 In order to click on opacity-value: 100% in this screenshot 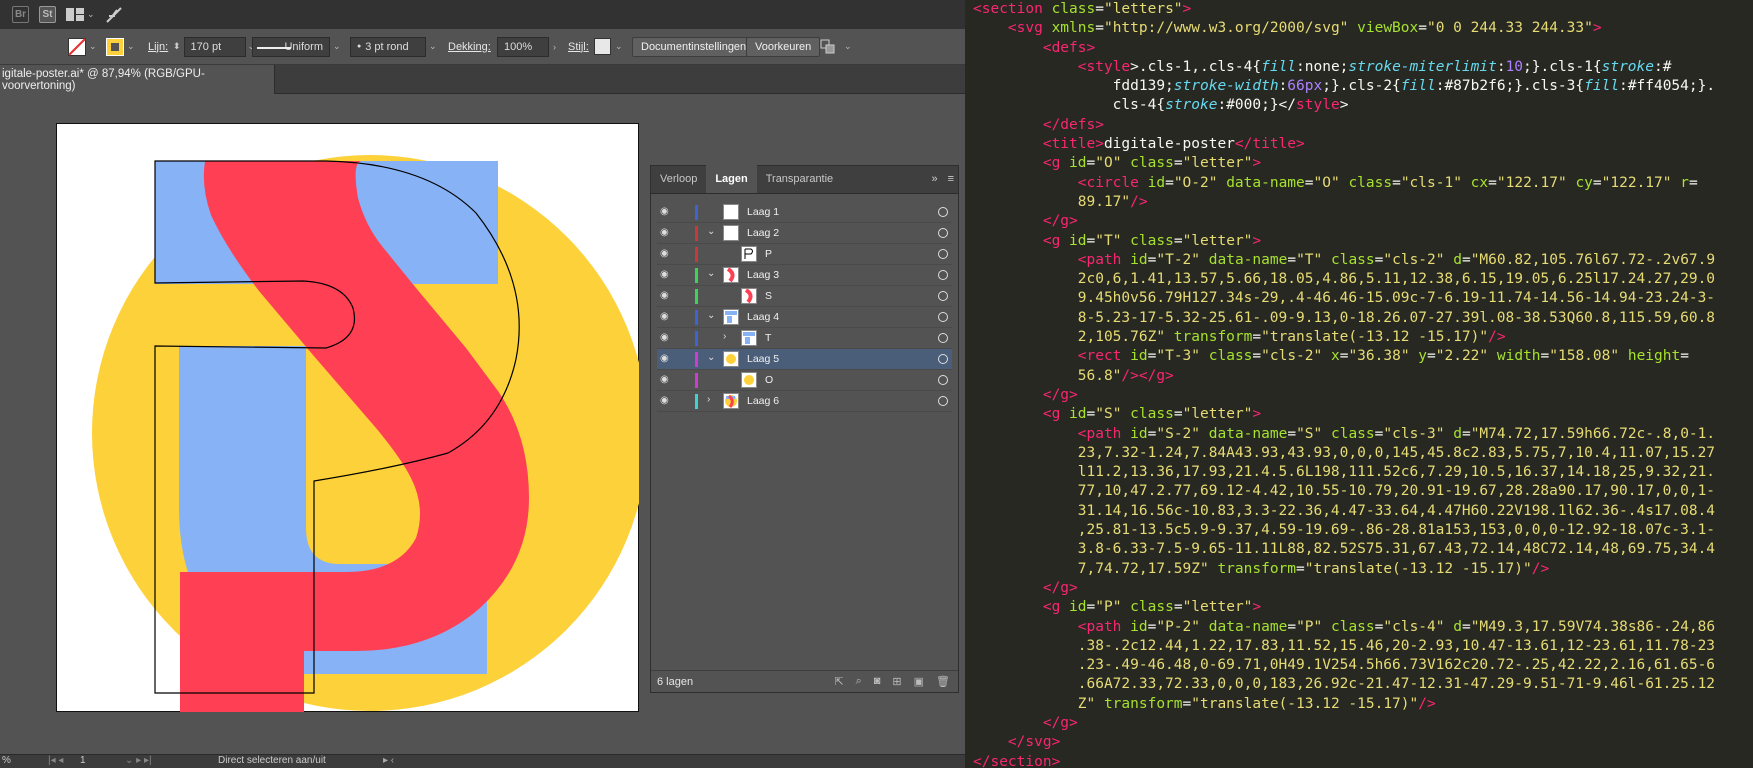, I will do `click(523, 46)`.